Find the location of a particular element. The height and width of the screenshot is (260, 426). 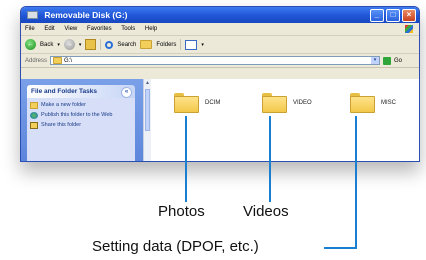

setting-data-label: Setting data (DPOF, etc.) is located at coordinates (175, 246).